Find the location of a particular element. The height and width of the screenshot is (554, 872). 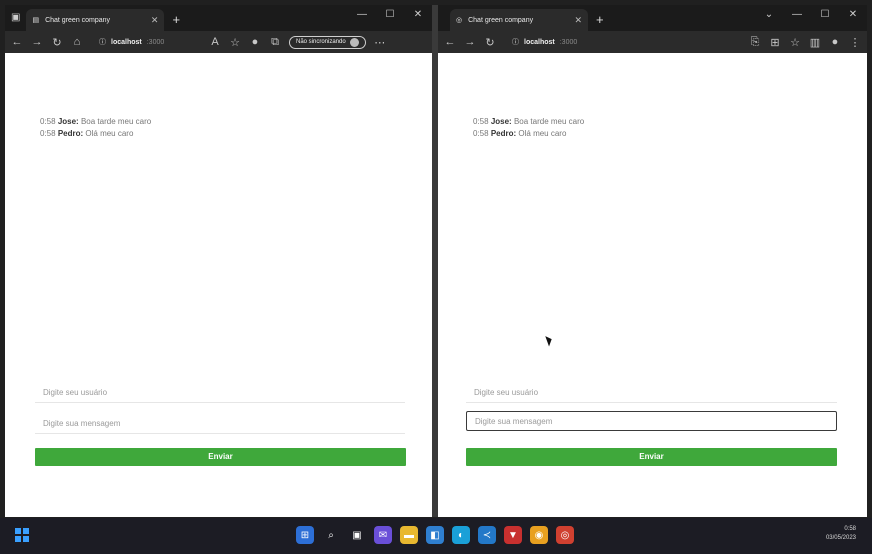

right-tab-title: Chat green company is located at coordinates (501, 20).